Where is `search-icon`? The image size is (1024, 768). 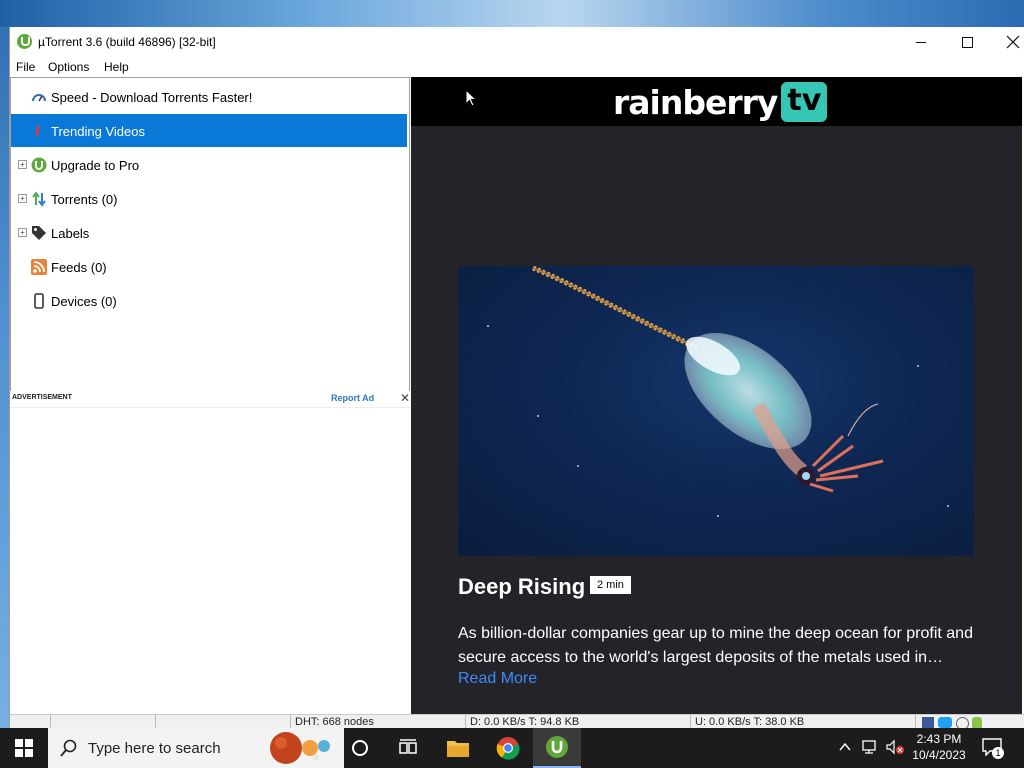
search-icon is located at coordinates (68, 748).